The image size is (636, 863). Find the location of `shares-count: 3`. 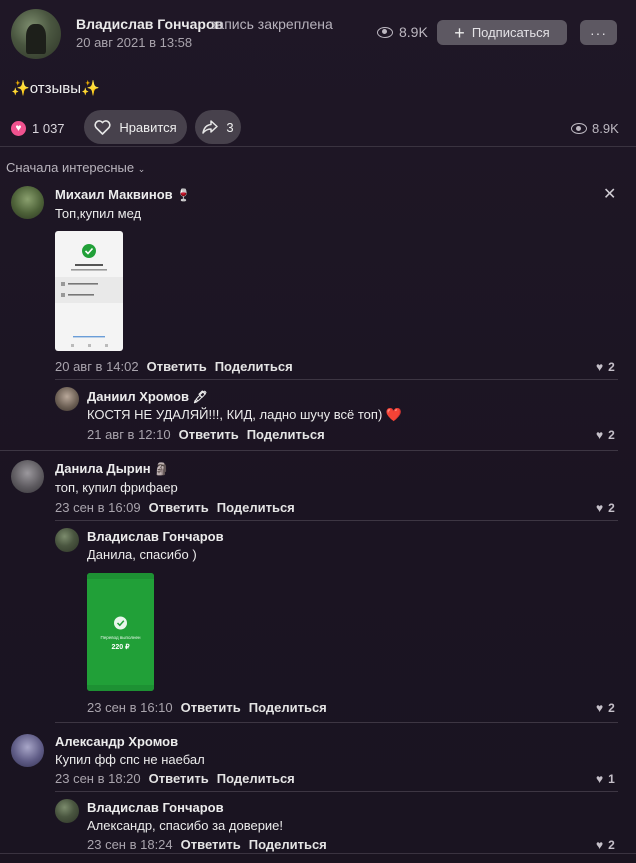

shares-count: 3 is located at coordinates (230, 127).